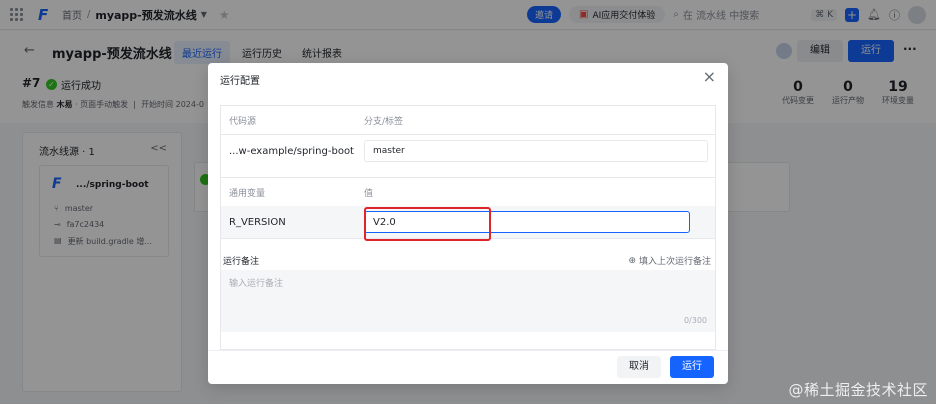 This screenshot has height=404, width=936. I want to click on fill-last-notes-link: ⊕ 填入上次运行备注, so click(669, 261).